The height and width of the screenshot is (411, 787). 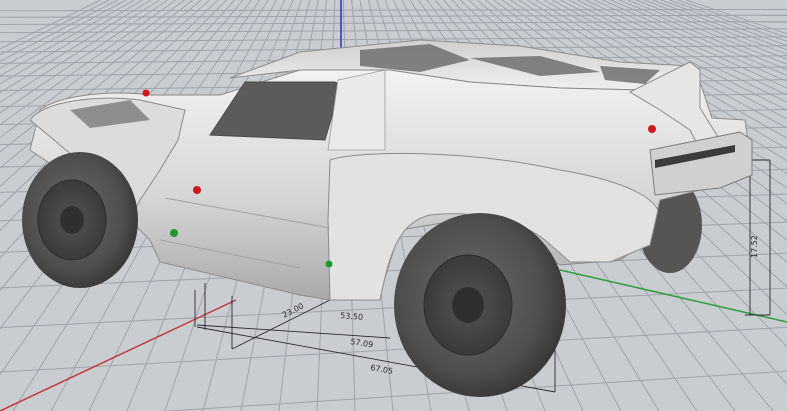 I want to click on front-tire, so click(x=80, y=220).